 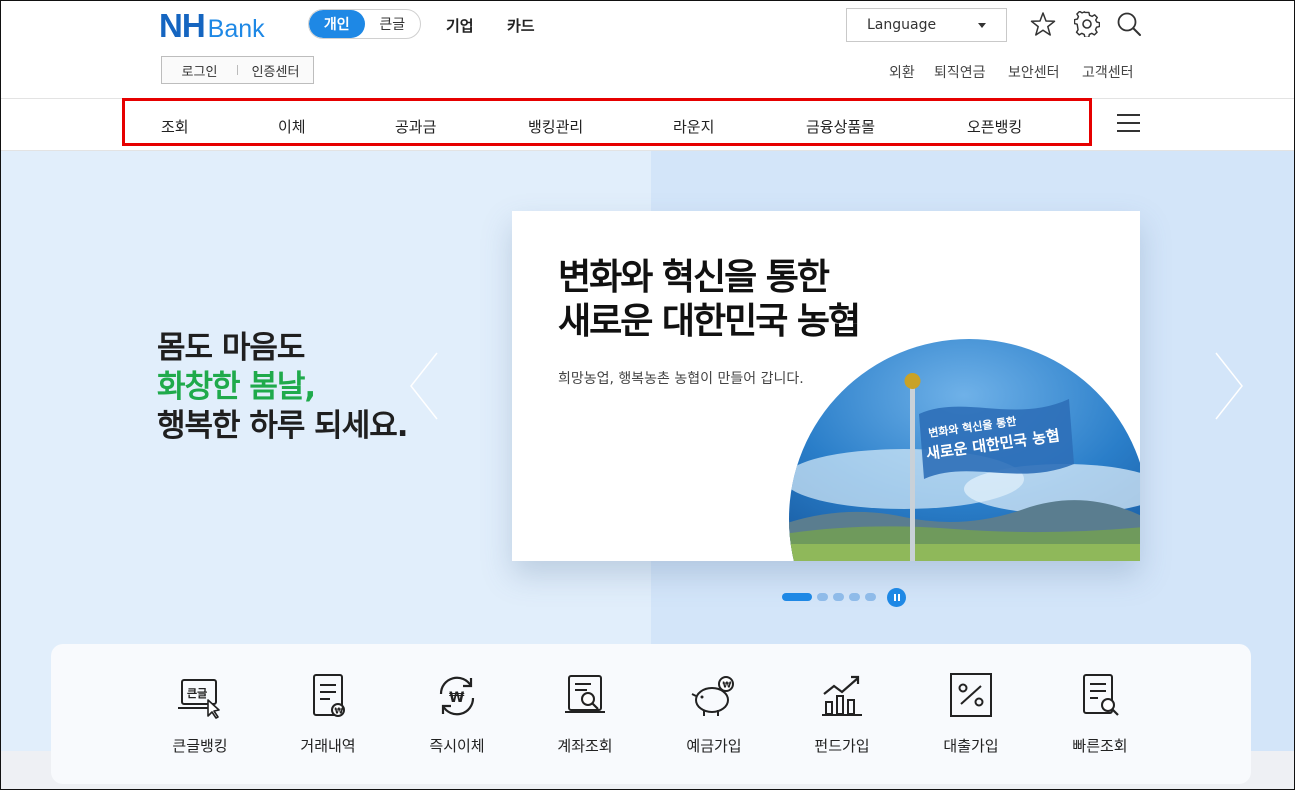 What do you see at coordinates (457, 746) in the screenshot?
I see `quick-label: 즉시이체` at bounding box center [457, 746].